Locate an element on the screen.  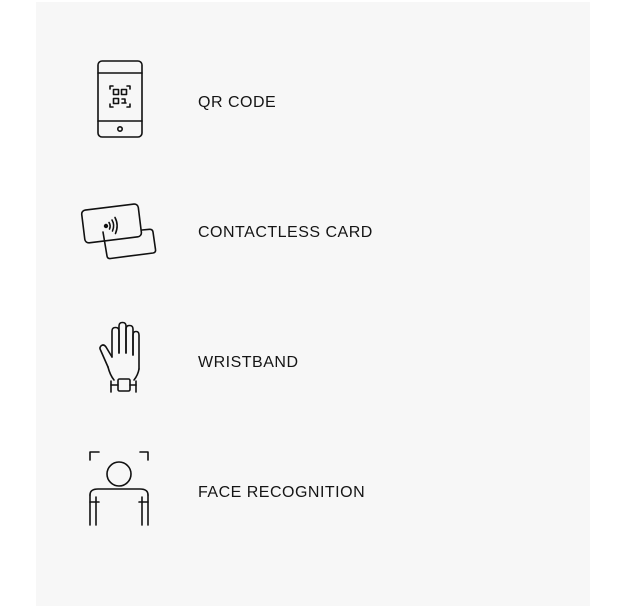
contactless-card-icon is located at coordinates (121, 232).